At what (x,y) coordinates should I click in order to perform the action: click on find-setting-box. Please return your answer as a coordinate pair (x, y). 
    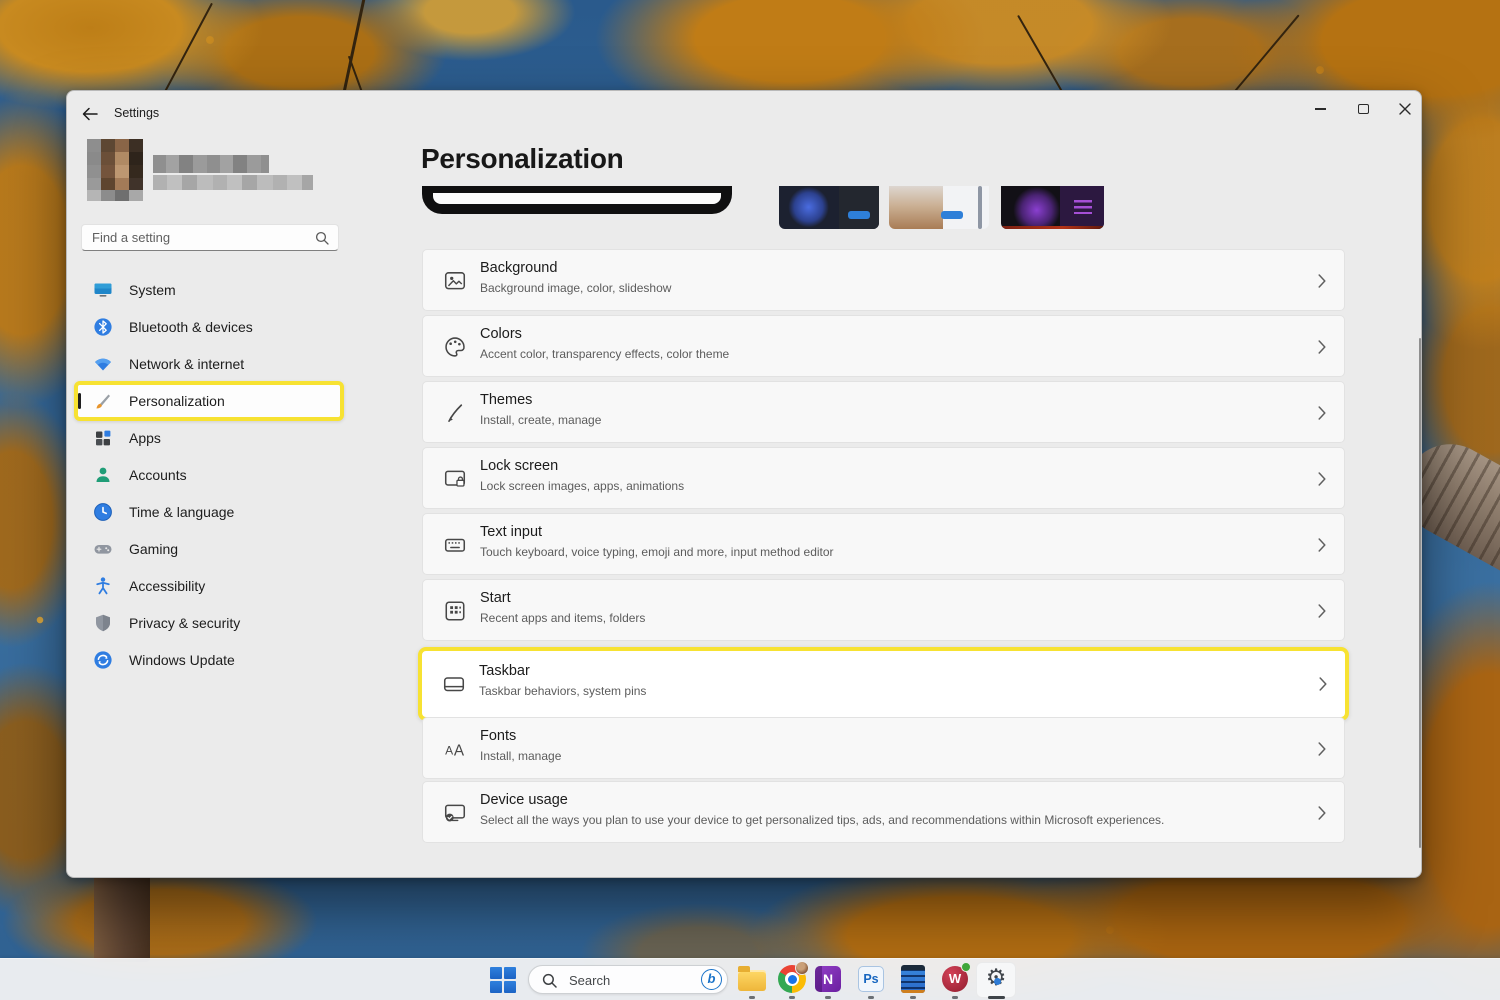
    Looking at the image, I should click on (210, 237).